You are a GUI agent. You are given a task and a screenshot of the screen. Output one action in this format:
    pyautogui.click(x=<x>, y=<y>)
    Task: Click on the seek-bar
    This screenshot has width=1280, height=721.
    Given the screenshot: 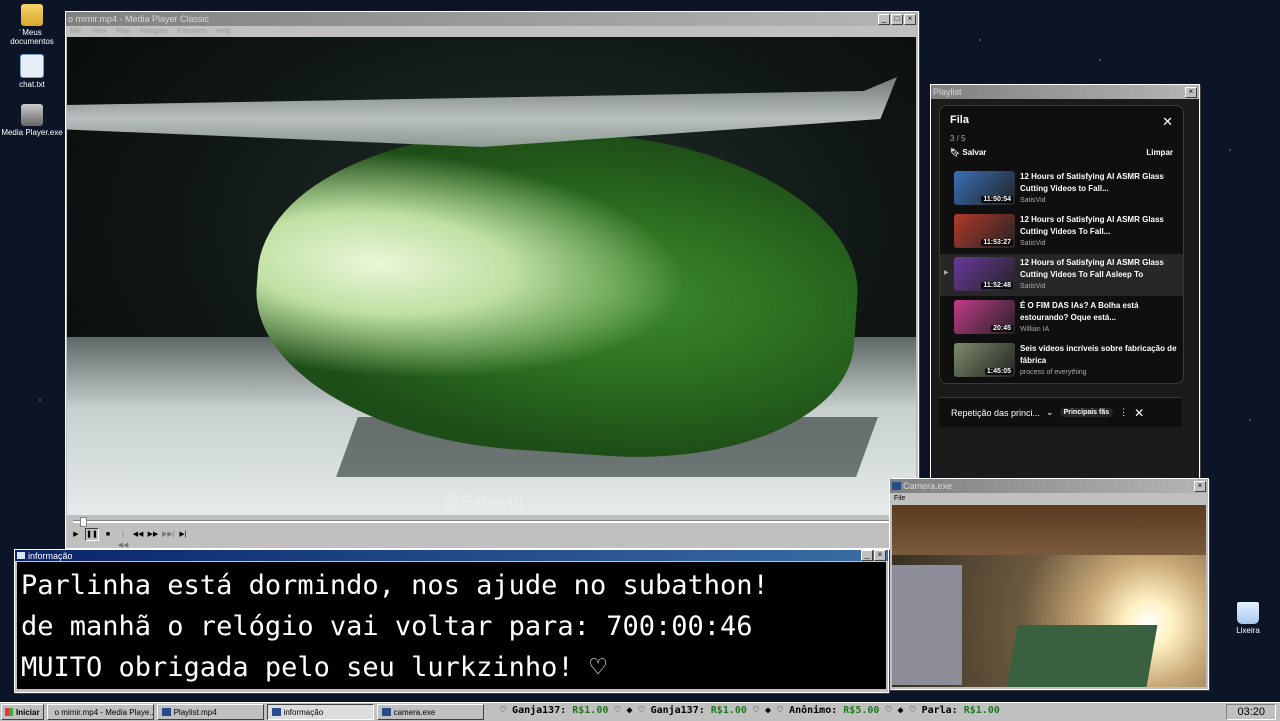 What is the action you would take?
    pyautogui.click(x=491, y=522)
    